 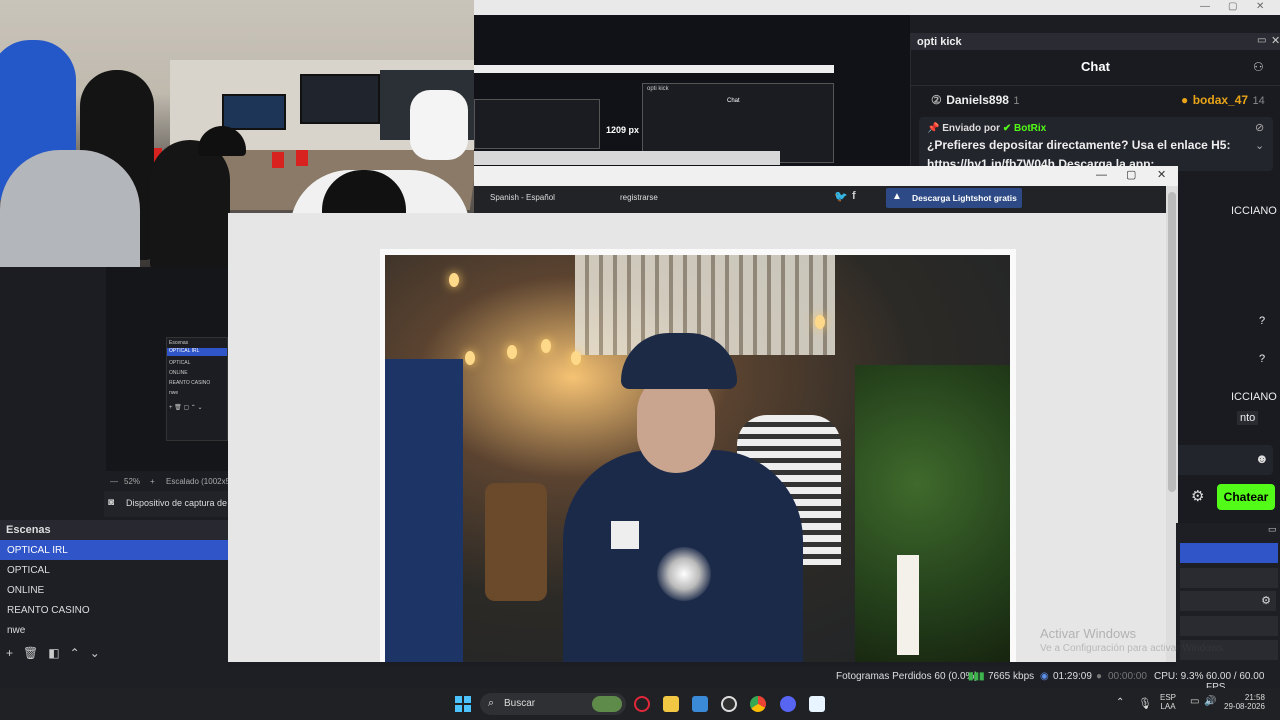 What do you see at coordinates (1258, 67) in the screenshot?
I see `users-icon: ⚇` at bounding box center [1258, 67].